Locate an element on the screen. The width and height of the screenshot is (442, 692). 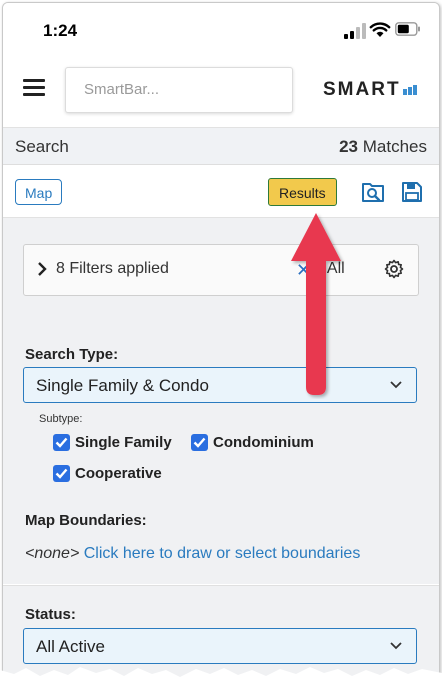
torn-edge is located at coordinates (221, 679).